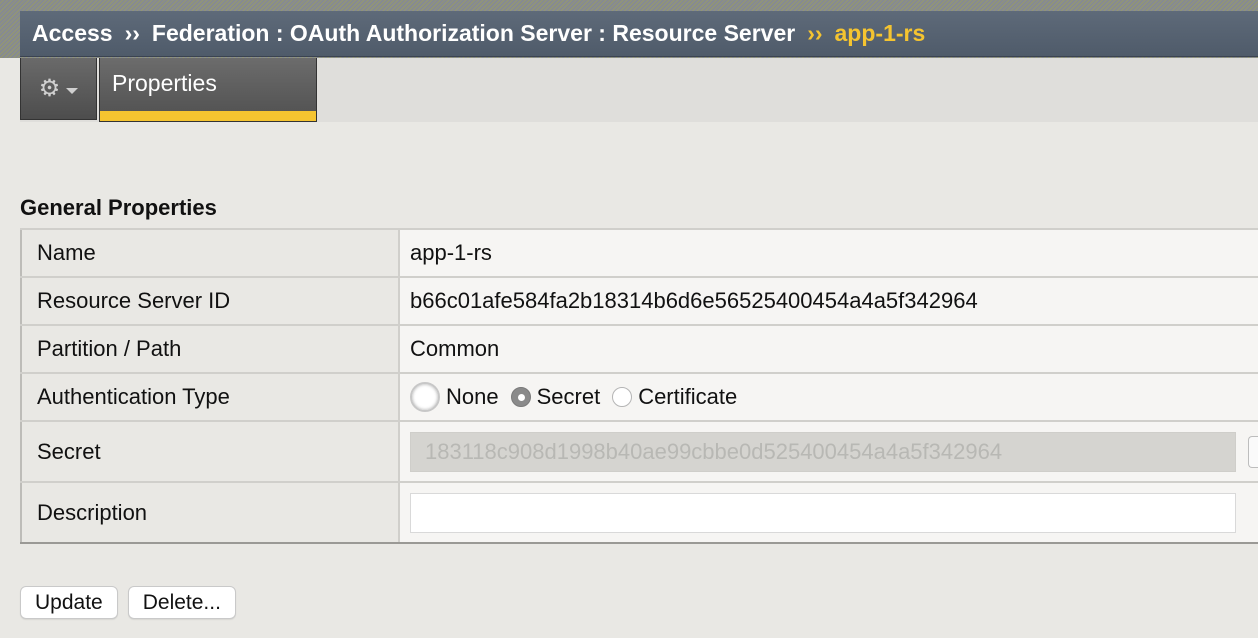 The height and width of the screenshot is (638, 1258). I want to click on partition-path-label: Partition / Path, so click(210, 349).